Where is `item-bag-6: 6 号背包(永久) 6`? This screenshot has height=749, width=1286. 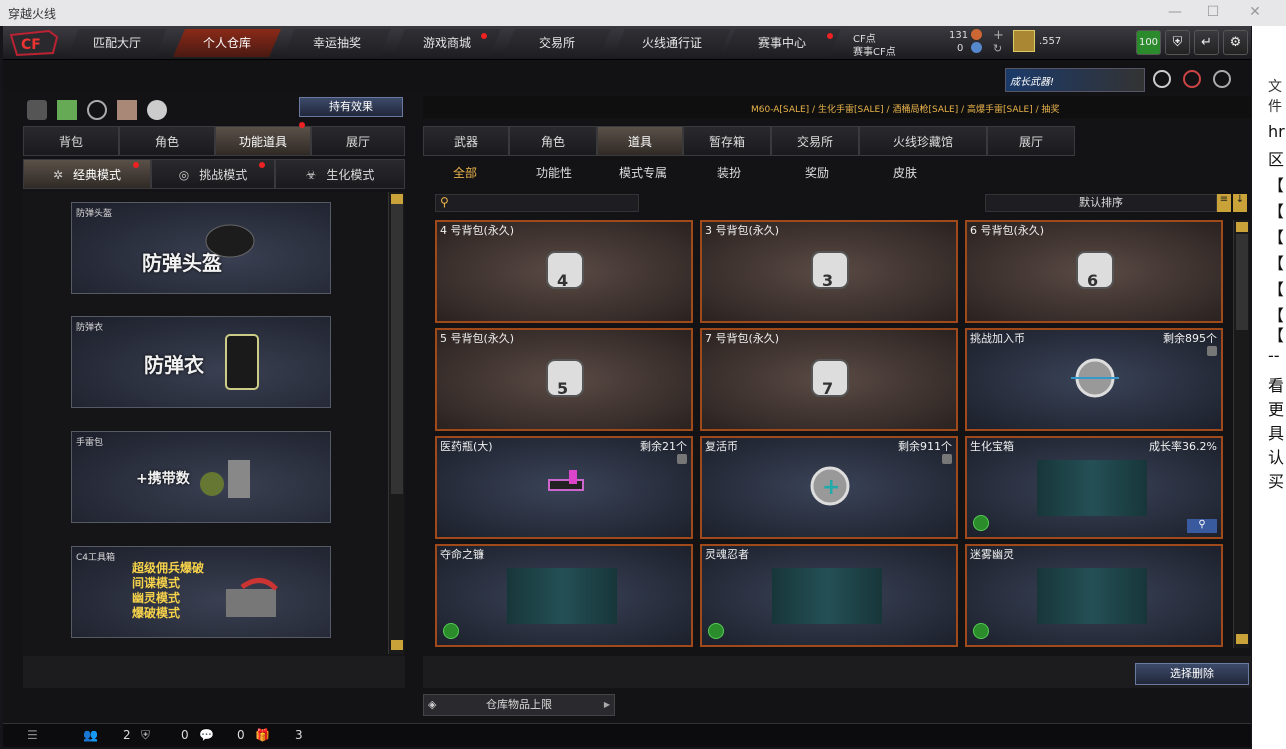 item-bag-6: 6 号背包(永久) 6 is located at coordinates (1094, 271).